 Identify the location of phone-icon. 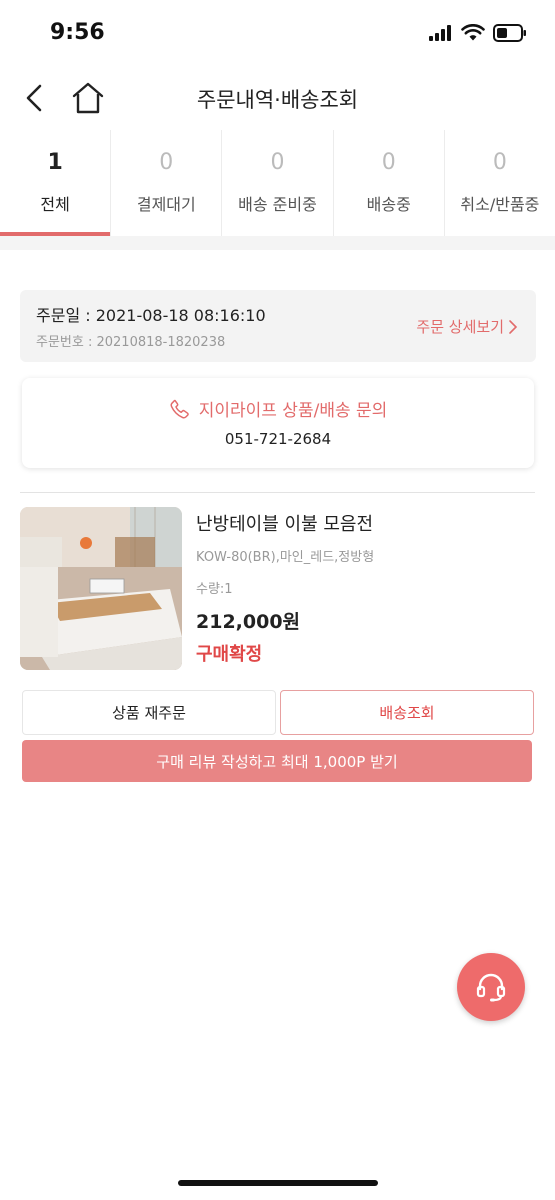
(179, 408).